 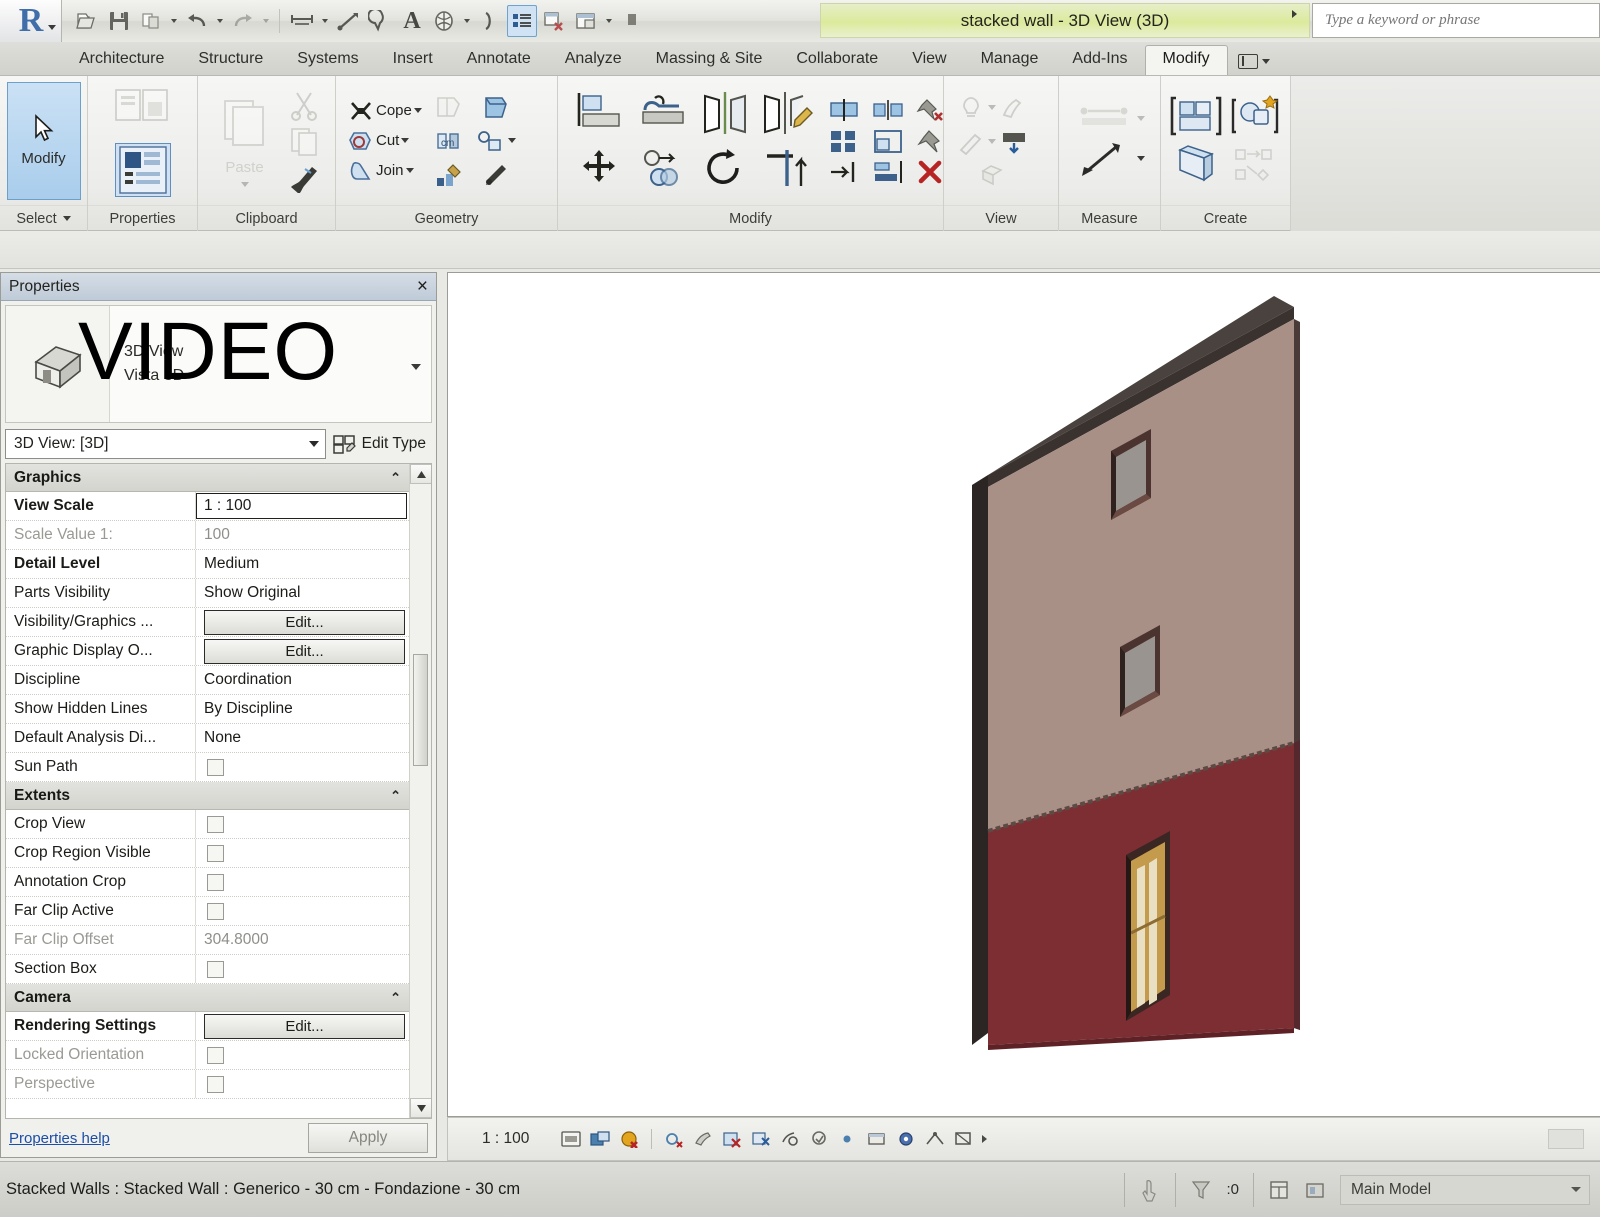 What do you see at coordinates (448, 175) in the screenshot?
I see `paint-icon` at bounding box center [448, 175].